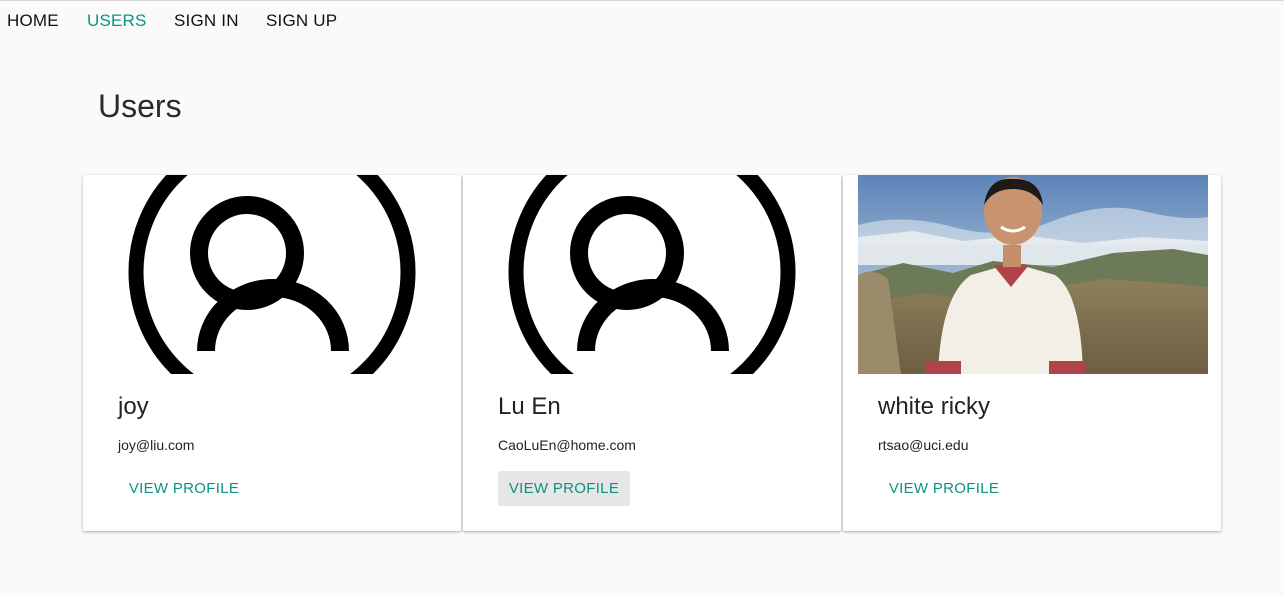 The image size is (1284, 596). Describe the element at coordinates (133, 406) in the screenshot. I see `user-name: joy` at that location.